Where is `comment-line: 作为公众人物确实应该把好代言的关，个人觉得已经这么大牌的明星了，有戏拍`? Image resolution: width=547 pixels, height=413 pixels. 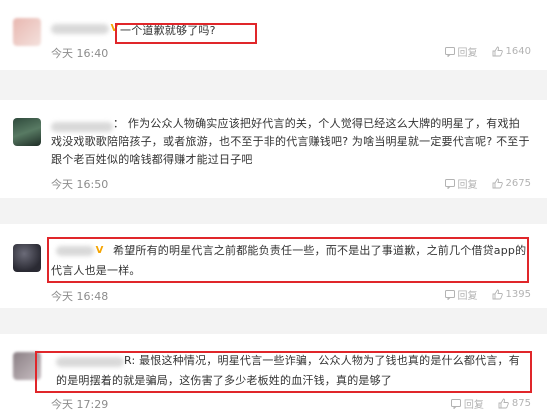 comment-line: 作为公众人物确实应该把好代言的关，个人觉得已经这么大牌的明星了，有戏拍 is located at coordinates (323, 123).